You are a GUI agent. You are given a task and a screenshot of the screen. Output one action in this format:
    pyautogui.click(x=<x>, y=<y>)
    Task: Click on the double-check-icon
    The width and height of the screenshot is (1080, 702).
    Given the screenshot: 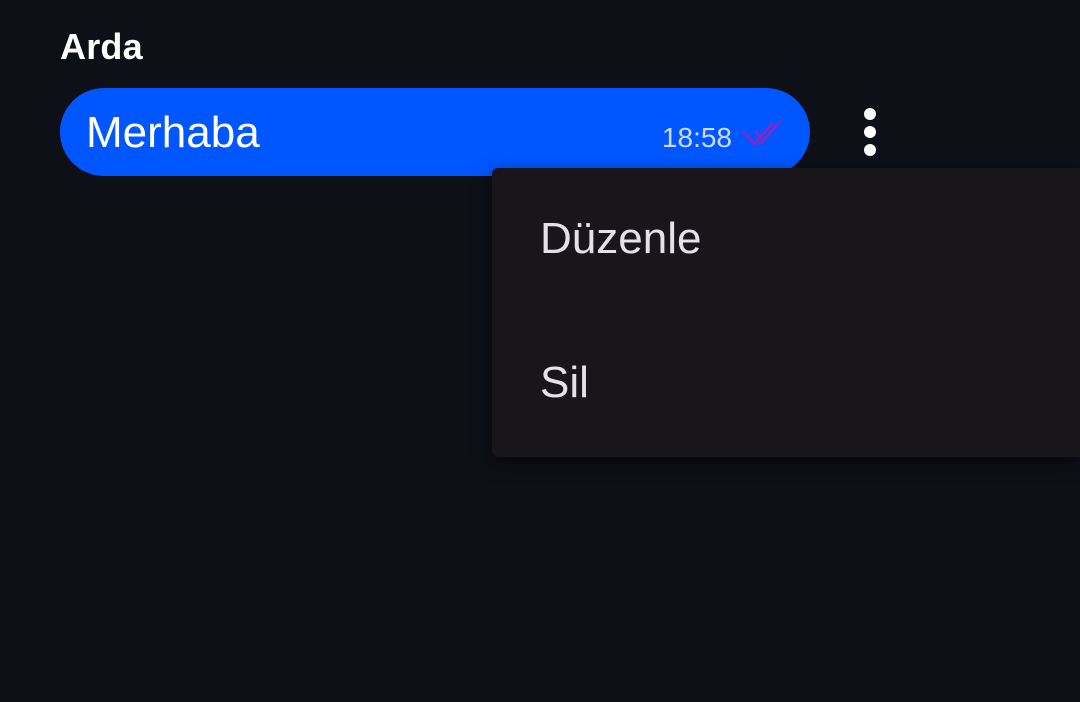 What is the action you would take?
    pyautogui.click(x=762, y=133)
    